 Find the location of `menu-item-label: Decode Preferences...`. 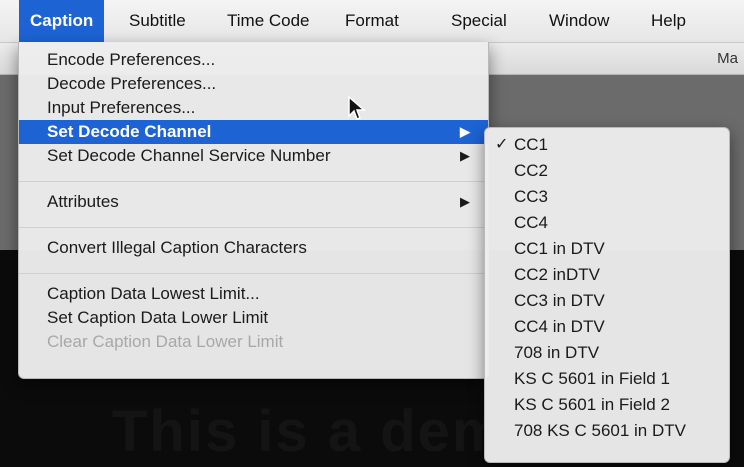

menu-item-label: Decode Preferences... is located at coordinates (132, 83).